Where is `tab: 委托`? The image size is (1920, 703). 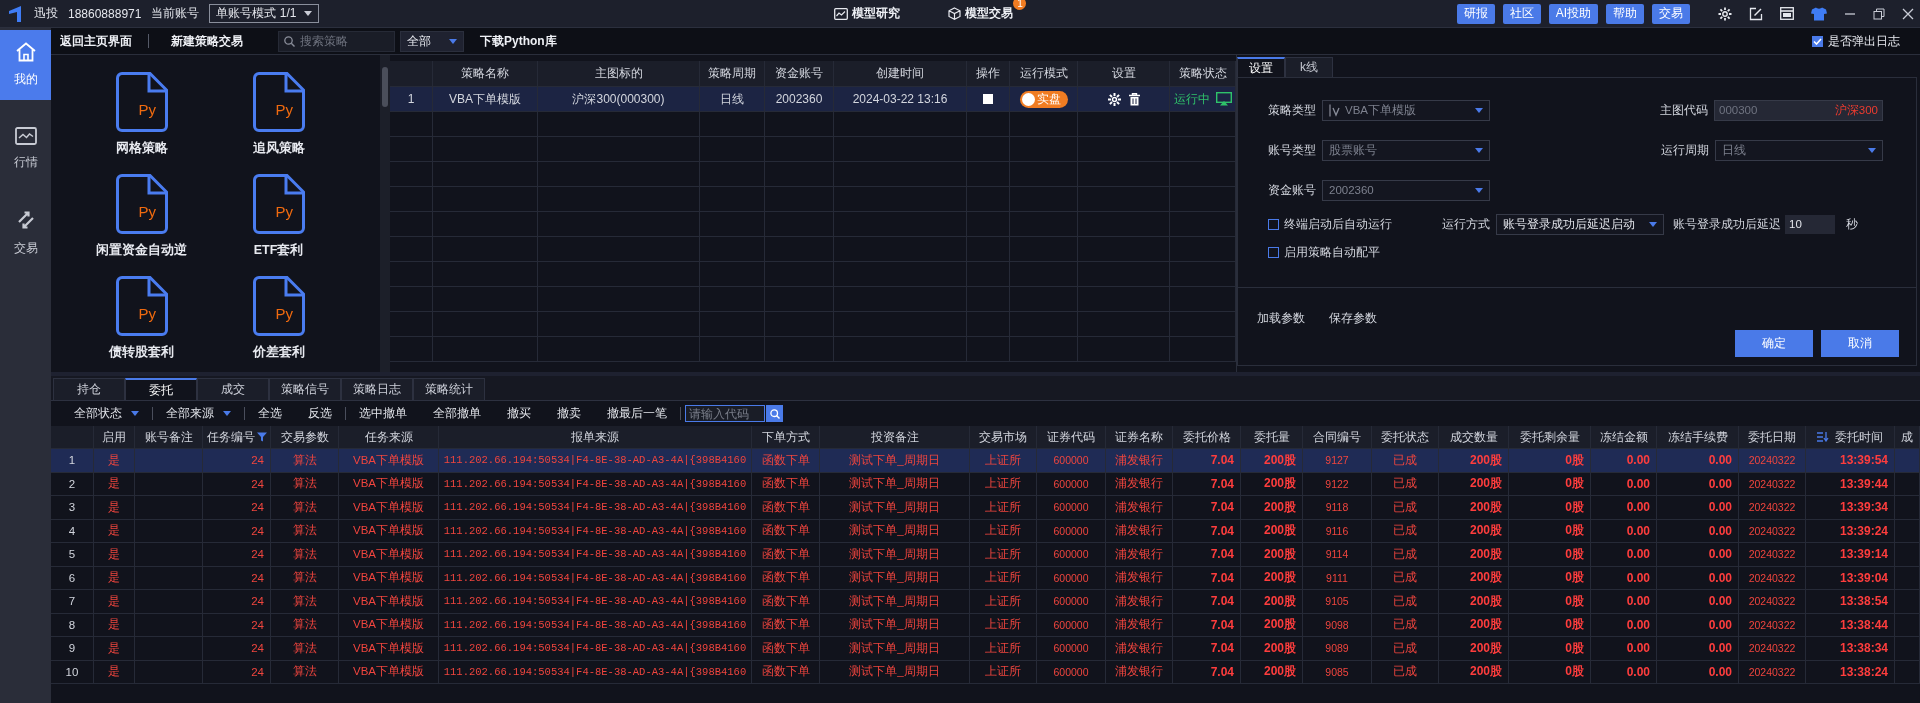 tab: 委托 is located at coordinates (161, 389).